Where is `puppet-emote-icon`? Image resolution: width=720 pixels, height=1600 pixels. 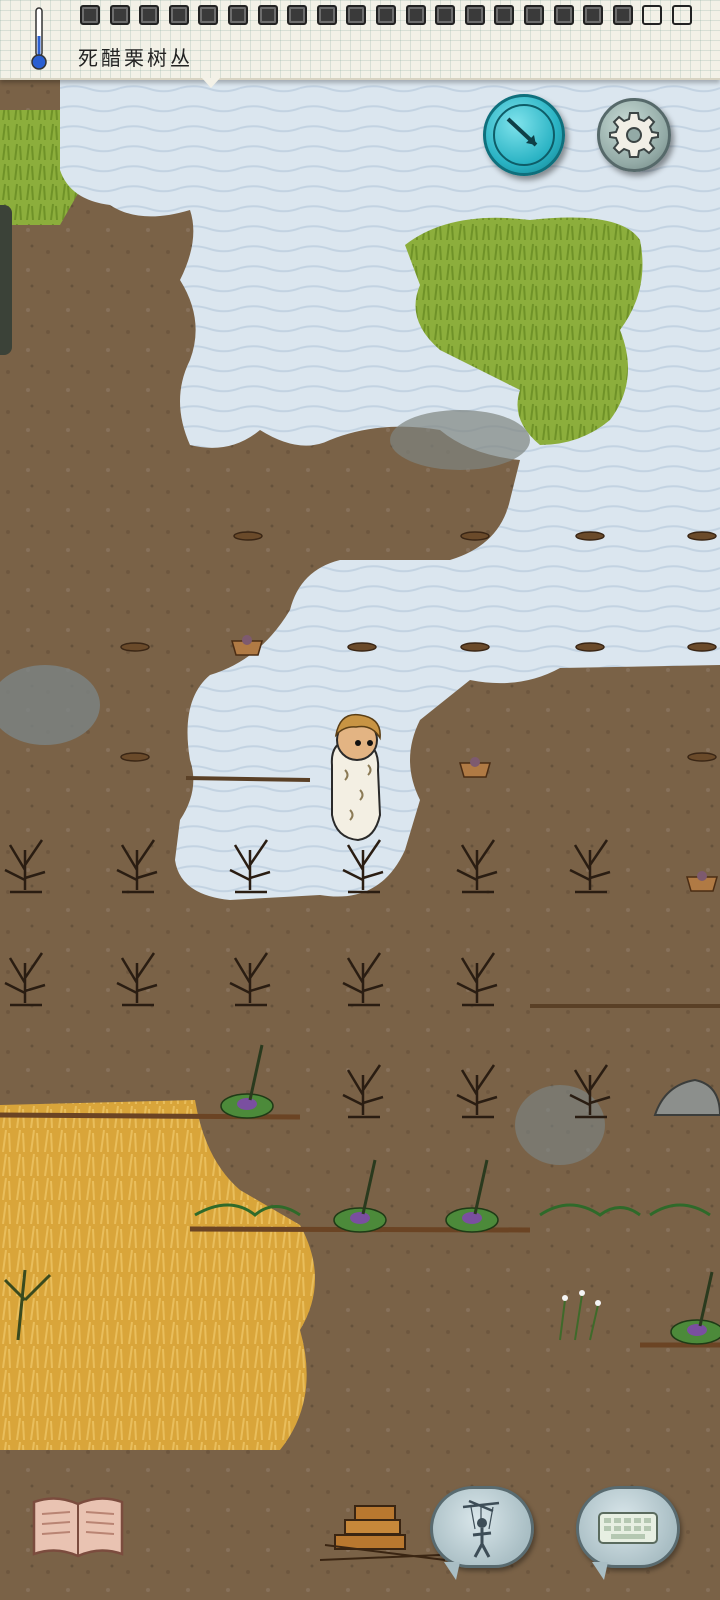
puppet-emote-icon is located at coordinates (481, 1528).